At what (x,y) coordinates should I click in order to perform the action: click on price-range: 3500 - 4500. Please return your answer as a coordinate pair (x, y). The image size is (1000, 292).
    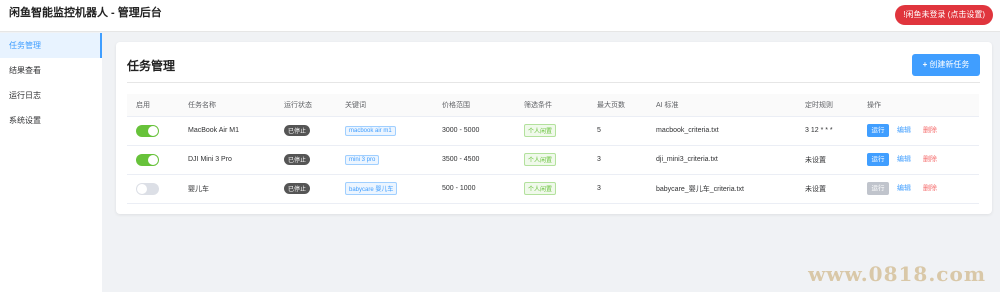
    Looking at the image, I should click on (474, 160).